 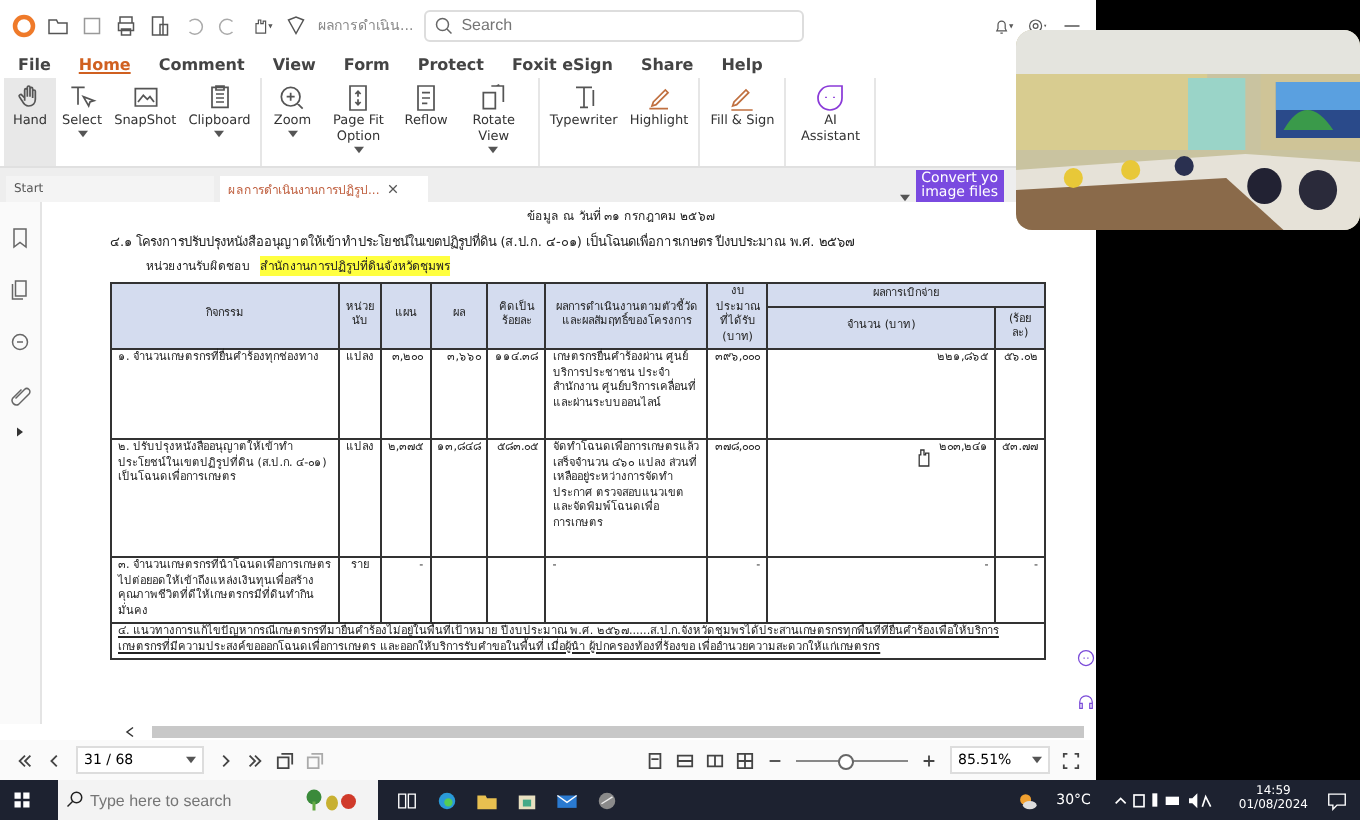 What do you see at coordinates (929, 760) in the screenshot?
I see `zoom-in-icon` at bounding box center [929, 760].